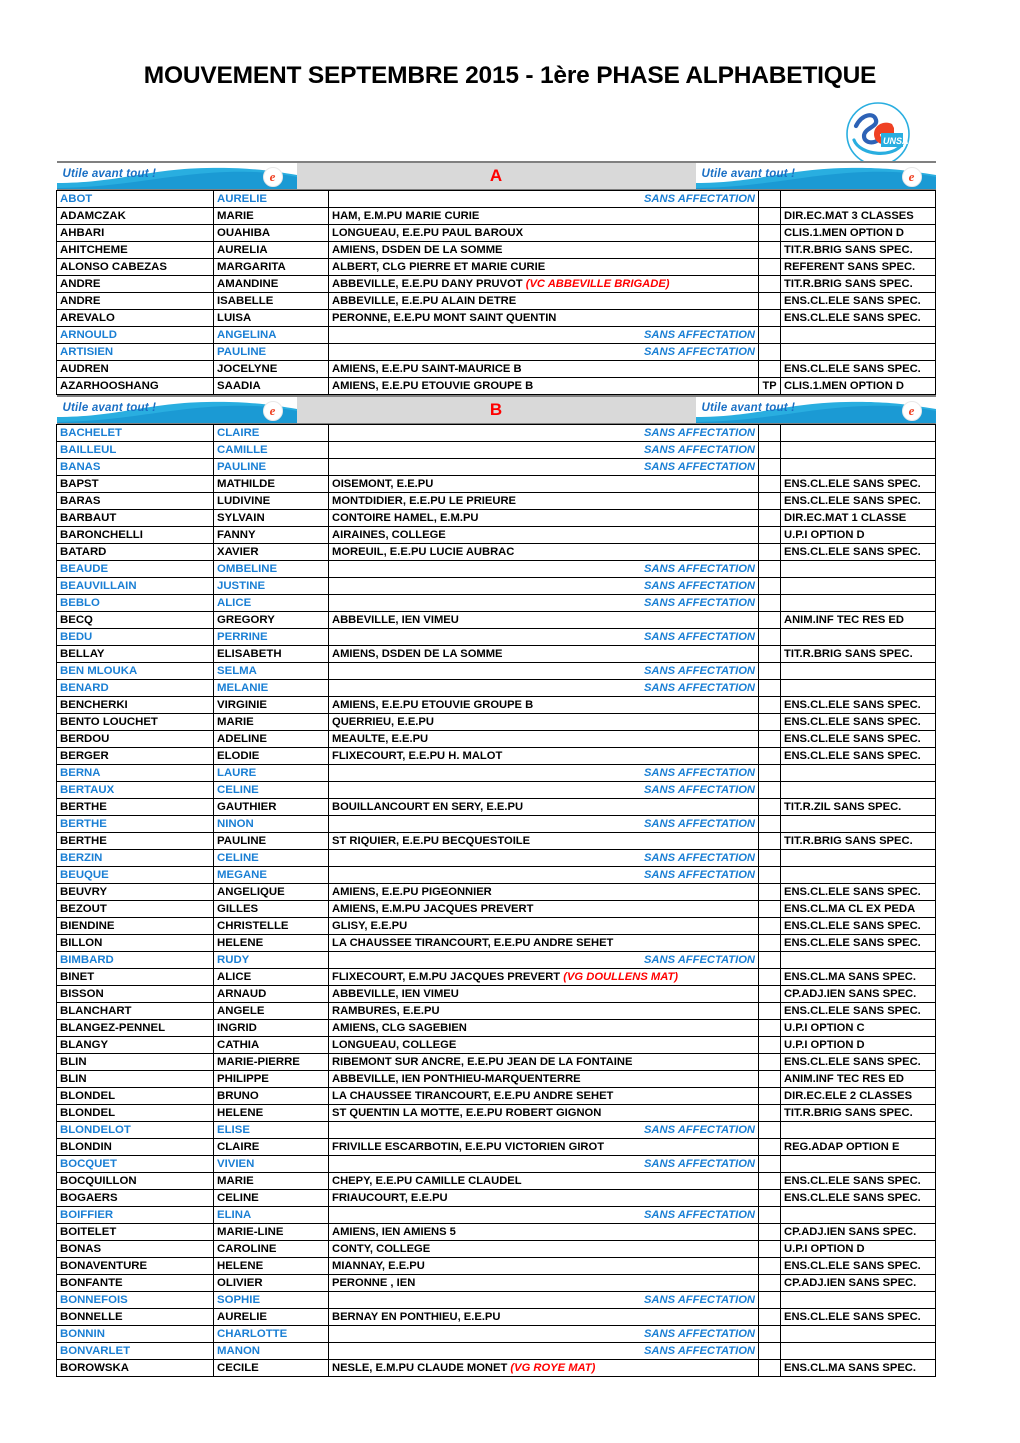 The height and width of the screenshot is (1443, 1020). Describe the element at coordinates (496, 790) in the screenshot. I see `table-row: BERTAUX CELINE SANS AFFECTATION` at that location.